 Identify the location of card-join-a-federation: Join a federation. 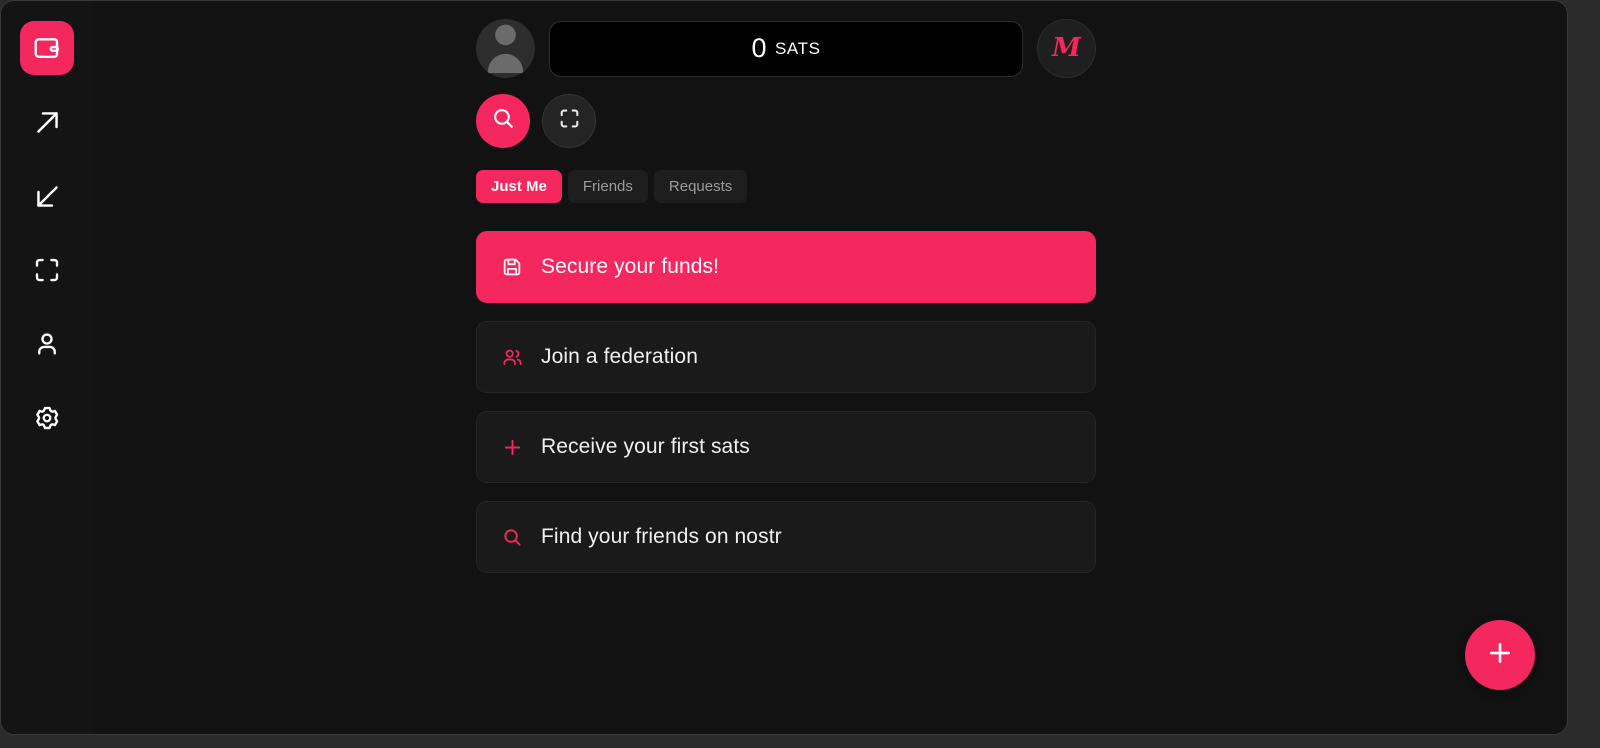
(786, 357).